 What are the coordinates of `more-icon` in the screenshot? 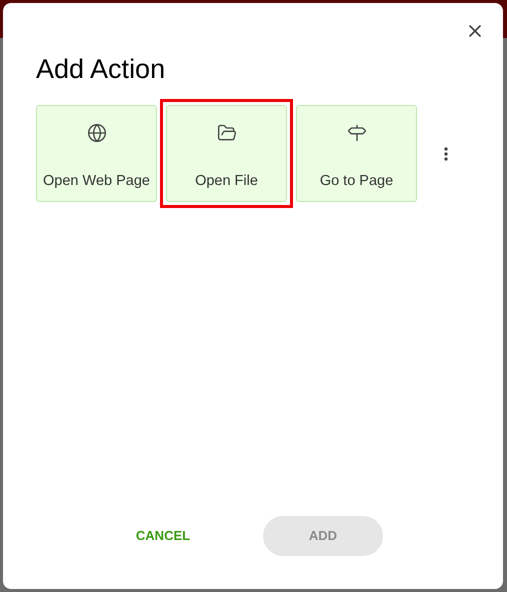 It's located at (446, 153).